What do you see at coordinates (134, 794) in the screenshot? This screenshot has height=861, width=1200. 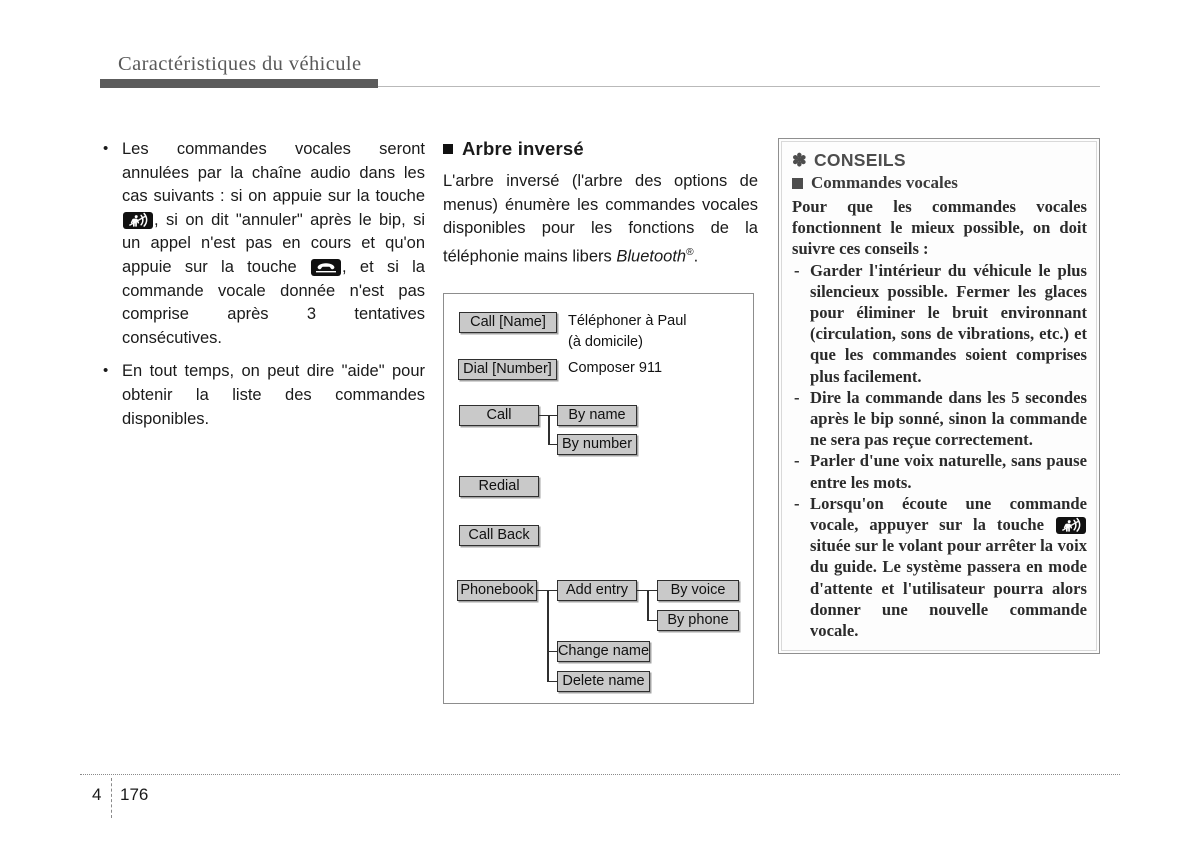 I see `footer-page-number: 176` at bounding box center [134, 794].